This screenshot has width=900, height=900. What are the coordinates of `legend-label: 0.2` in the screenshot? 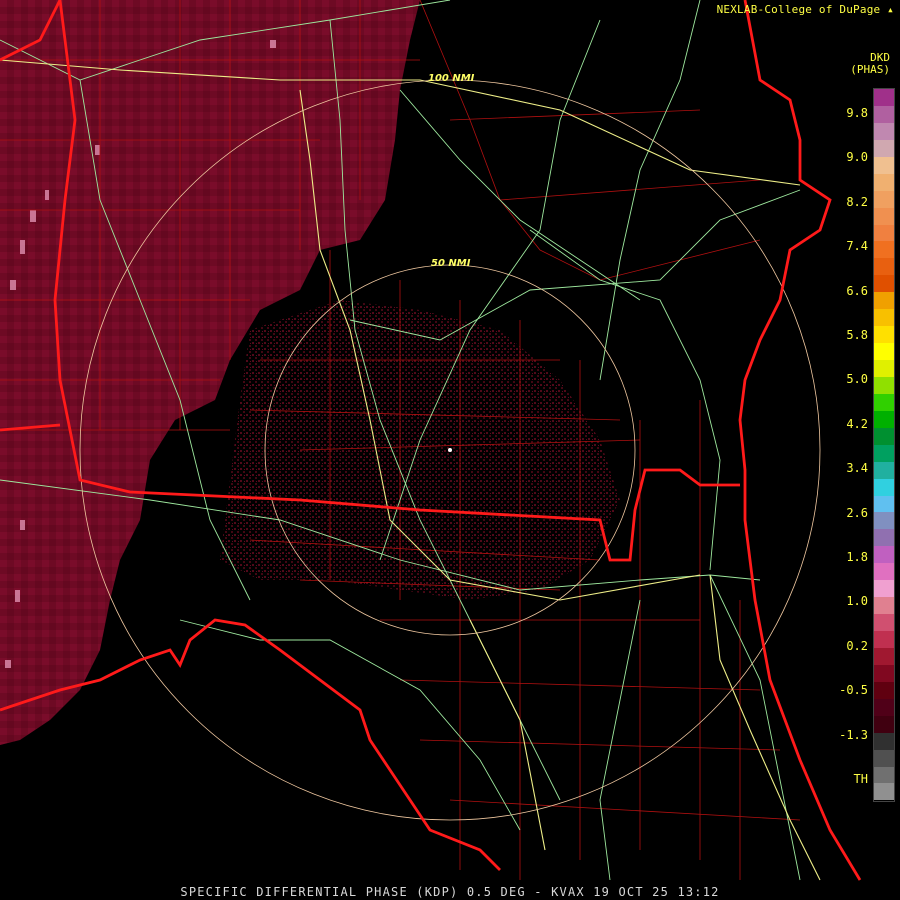 It's located at (857, 645).